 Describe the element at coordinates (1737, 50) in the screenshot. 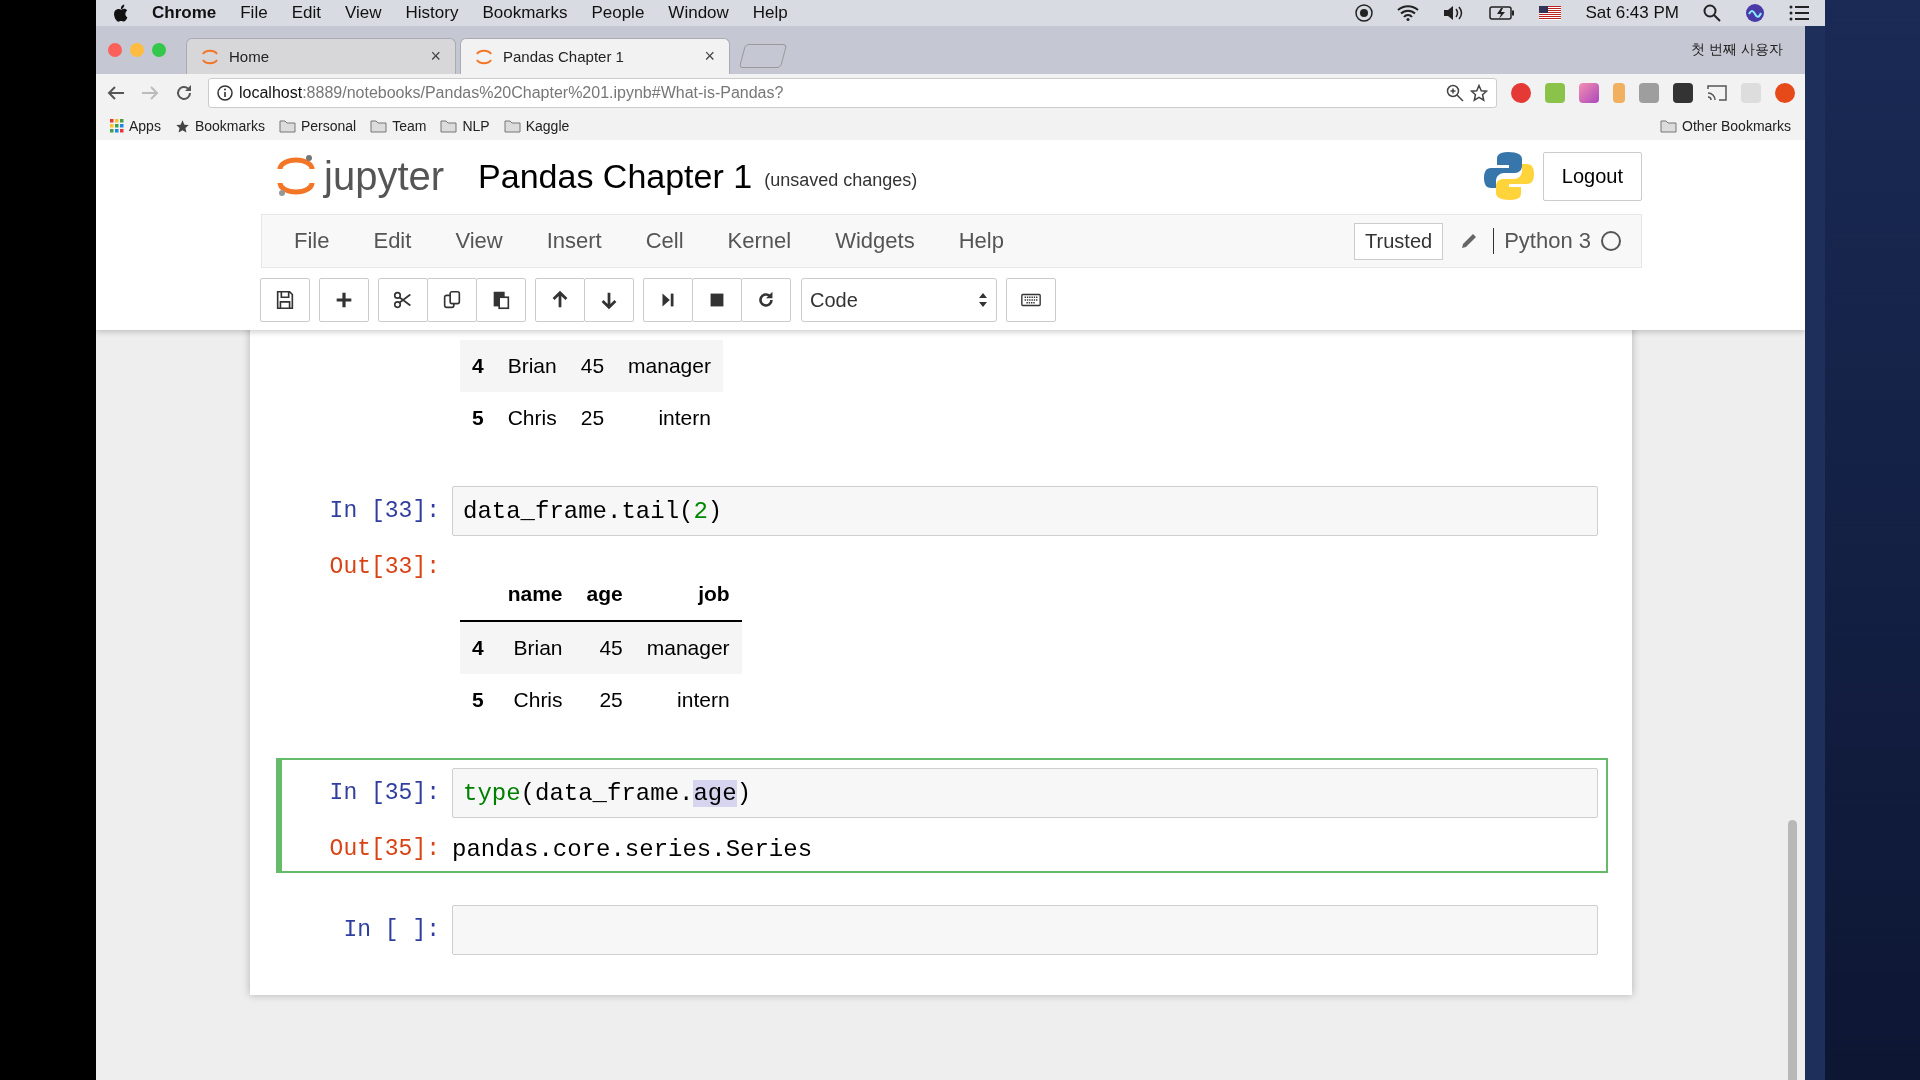

I see `profile-name: 첫 번째 사용자` at that location.